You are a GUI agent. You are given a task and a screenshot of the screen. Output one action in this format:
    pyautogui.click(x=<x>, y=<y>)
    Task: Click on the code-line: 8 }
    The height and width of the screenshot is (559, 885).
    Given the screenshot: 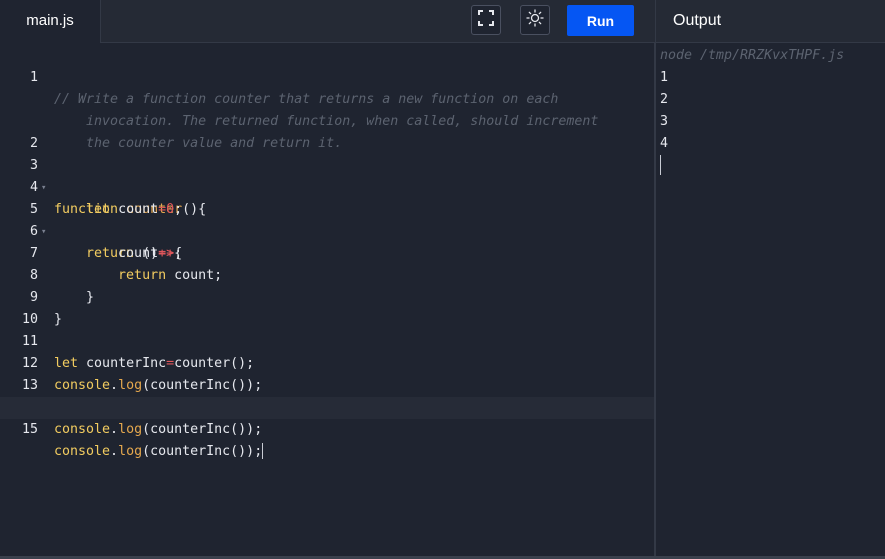 What is the action you would take?
    pyautogui.click(x=327, y=274)
    